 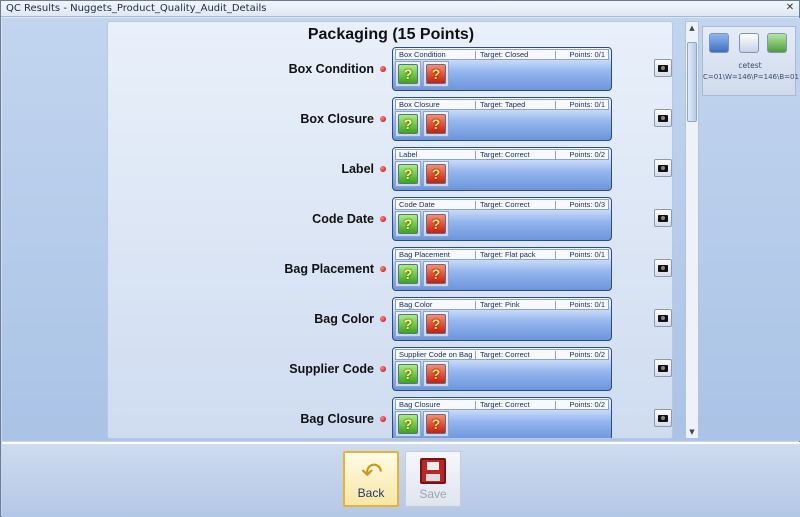 I want to click on side-panel: cetest C=01\W=146\P=146\B=01, so click(x=750, y=61).